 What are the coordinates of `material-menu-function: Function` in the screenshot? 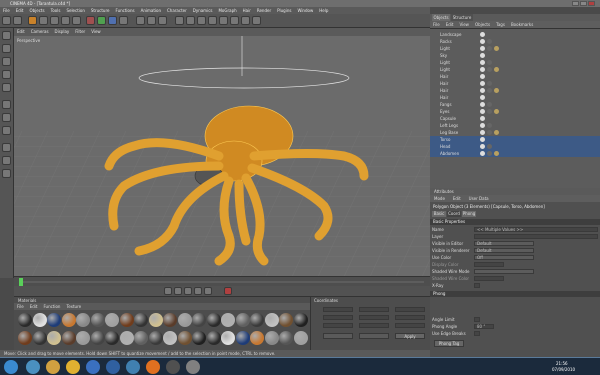 It's located at (51, 306).